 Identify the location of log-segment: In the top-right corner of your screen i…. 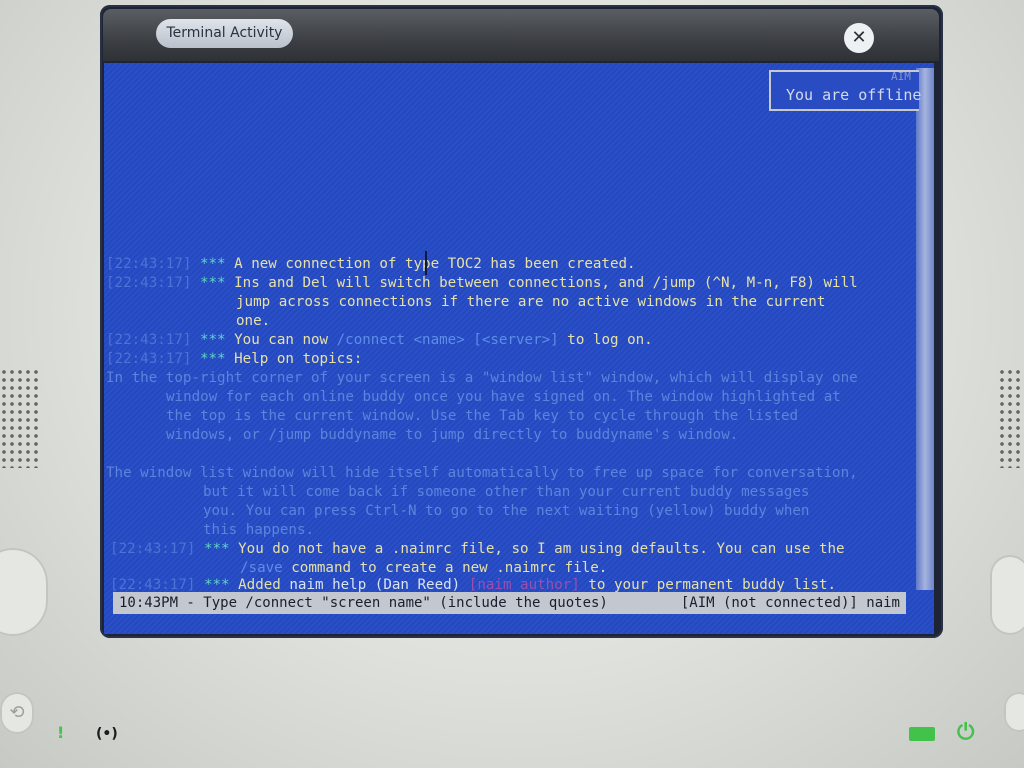
(482, 378).